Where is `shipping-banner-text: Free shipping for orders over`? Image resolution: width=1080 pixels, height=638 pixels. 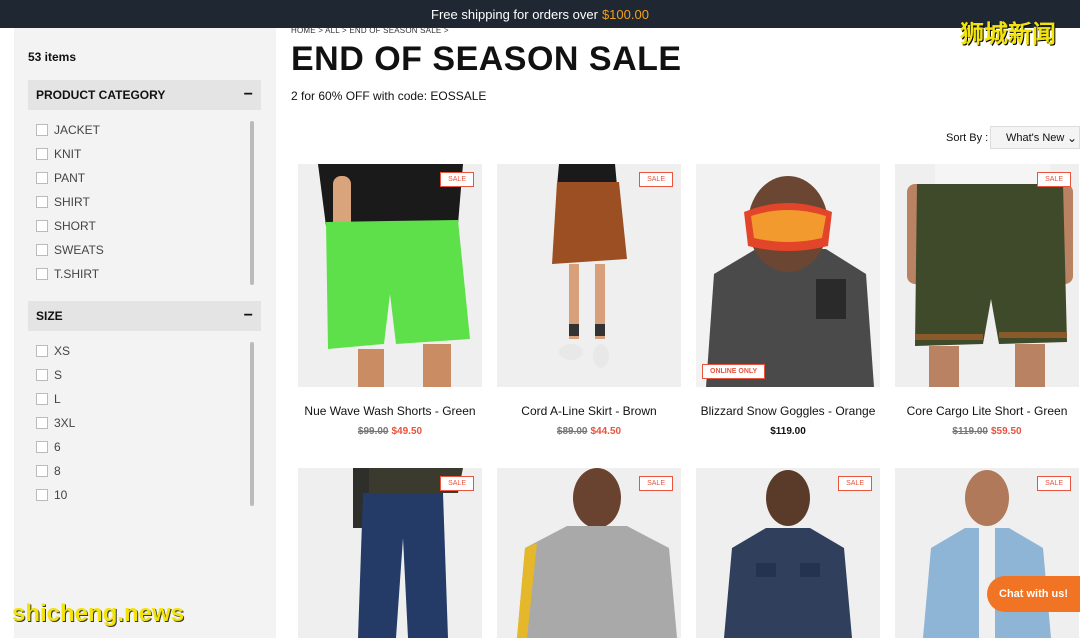
shipping-banner-text: Free shipping for orders over is located at coordinates (514, 14).